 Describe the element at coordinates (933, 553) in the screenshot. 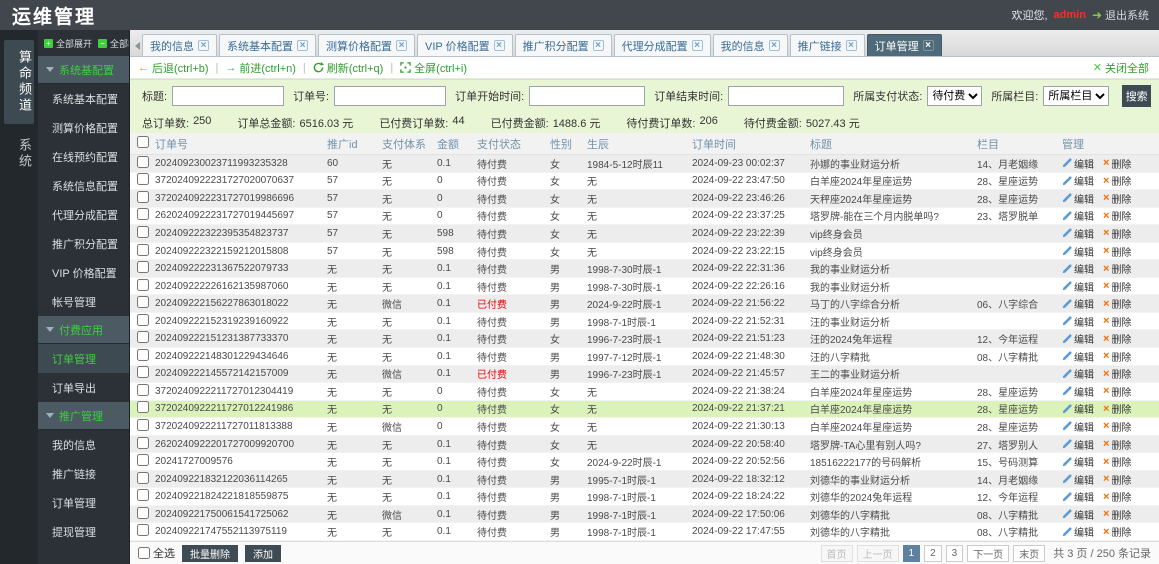

I see `page-number-button: 2` at that location.